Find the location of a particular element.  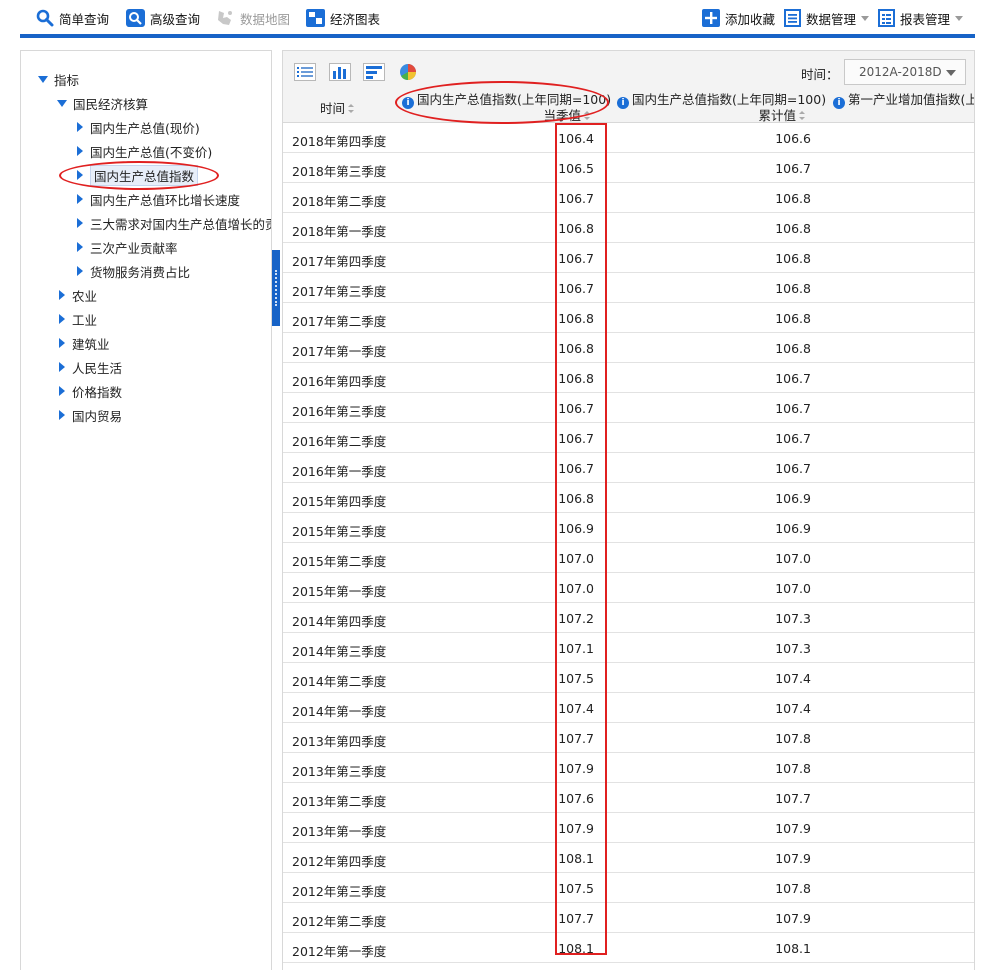

tree-label: 三次产业贡献率 is located at coordinates (134, 248).